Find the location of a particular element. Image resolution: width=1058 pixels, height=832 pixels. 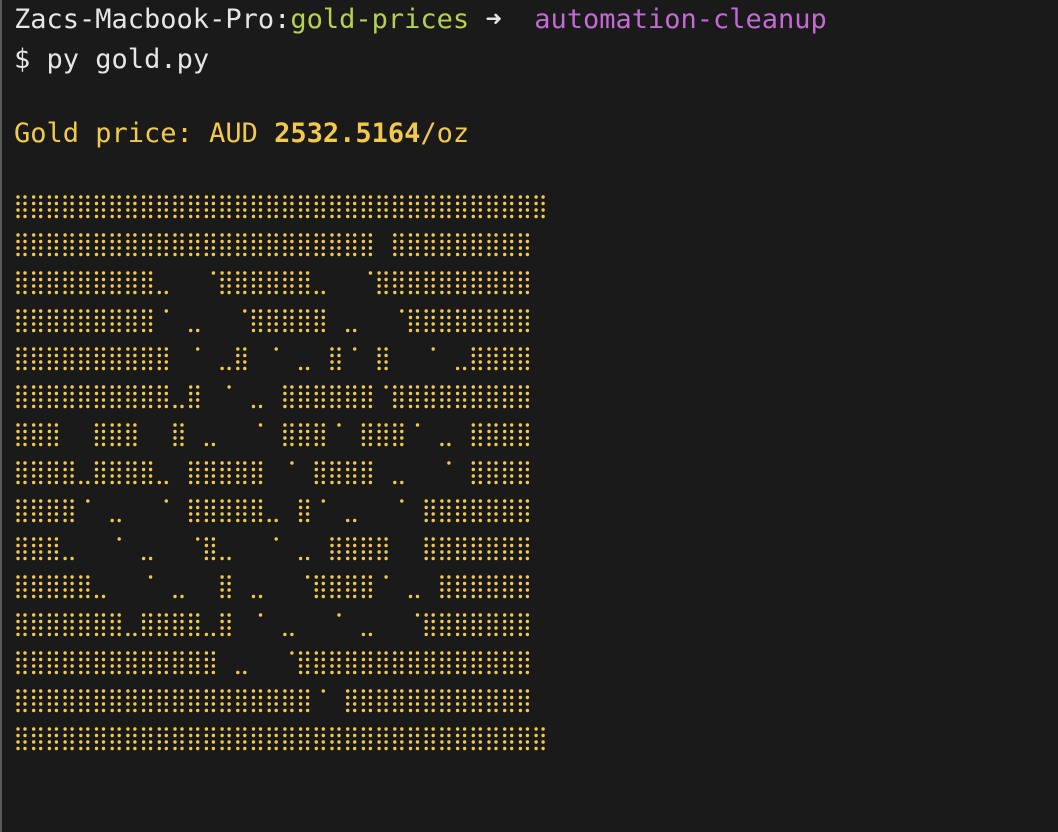

command-line: $ py gold.py is located at coordinates (111, 60).